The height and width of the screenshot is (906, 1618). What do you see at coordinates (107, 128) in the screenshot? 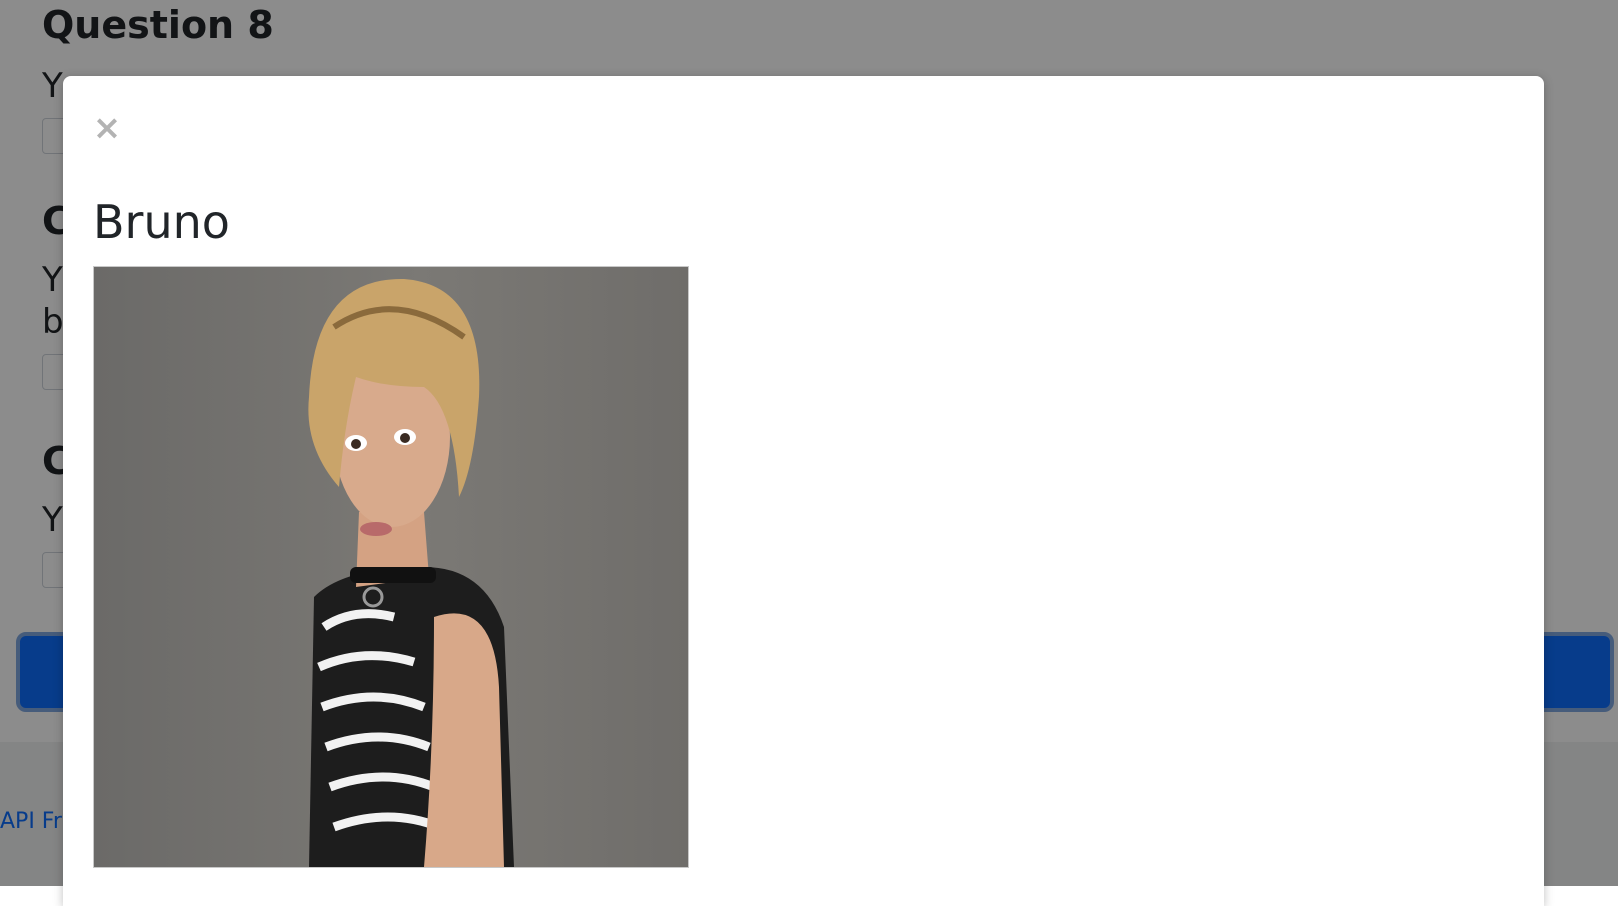
I see `close-icon: ×` at bounding box center [107, 128].